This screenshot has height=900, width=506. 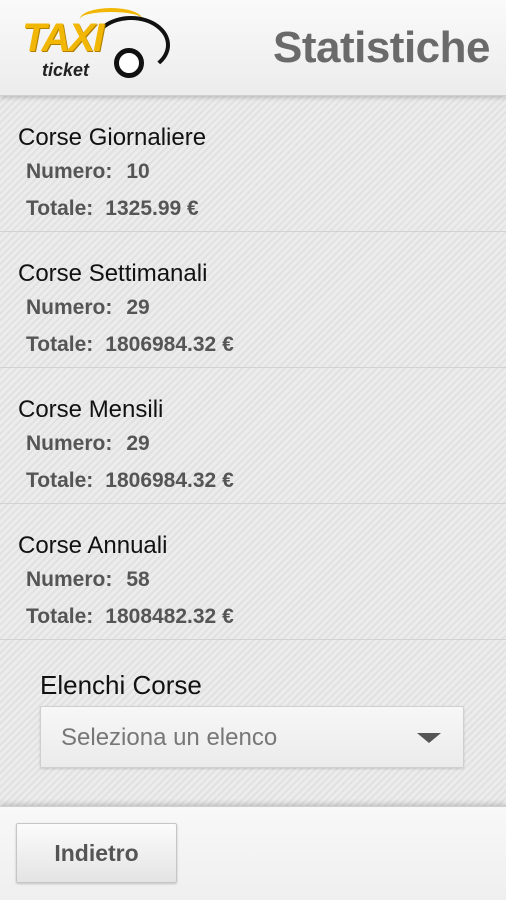 I want to click on stat-title: Corse Giornaliere, so click(x=112, y=137).